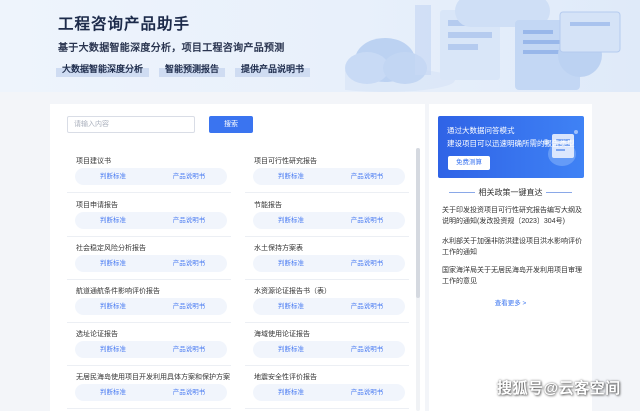 This screenshot has height=411, width=640. Describe the element at coordinates (118, 291) in the screenshot. I see `report-card-title: 航道通航条件影响评价报告` at that location.